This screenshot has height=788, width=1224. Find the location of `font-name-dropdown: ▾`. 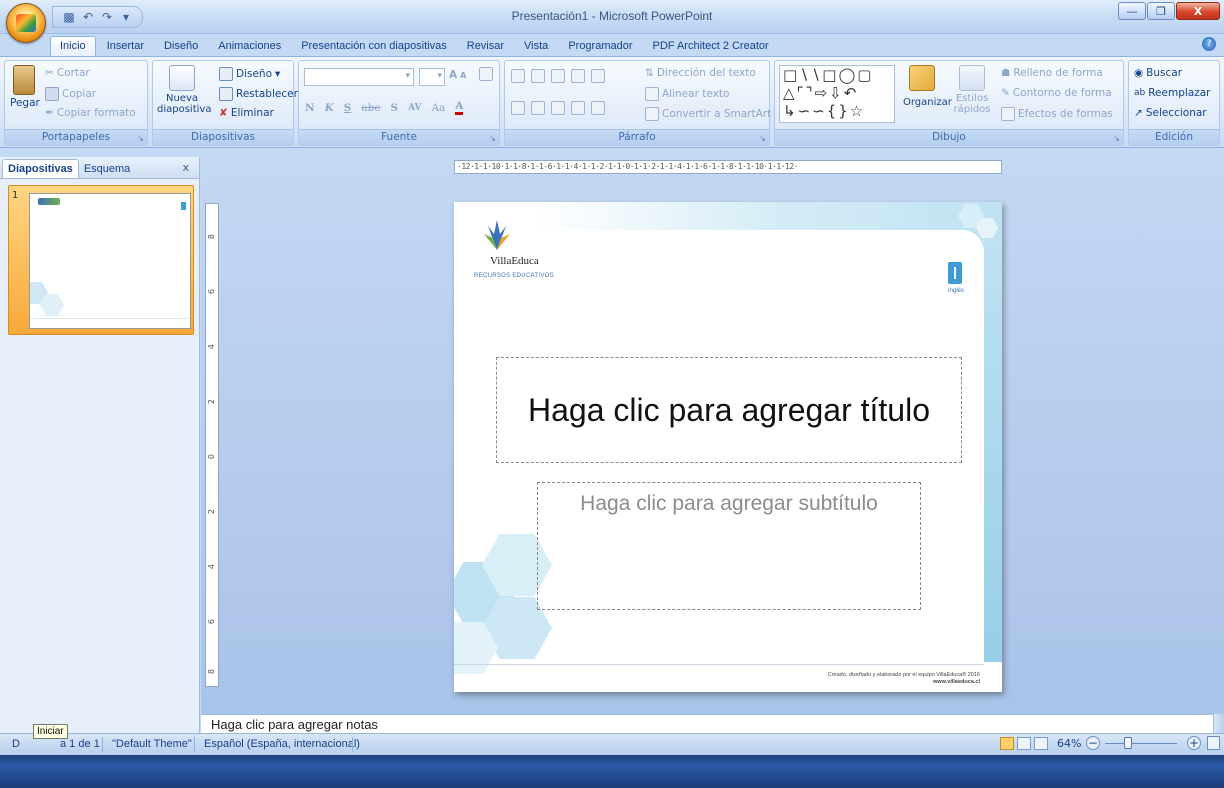

font-name-dropdown: ▾ is located at coordinates (359, 77).